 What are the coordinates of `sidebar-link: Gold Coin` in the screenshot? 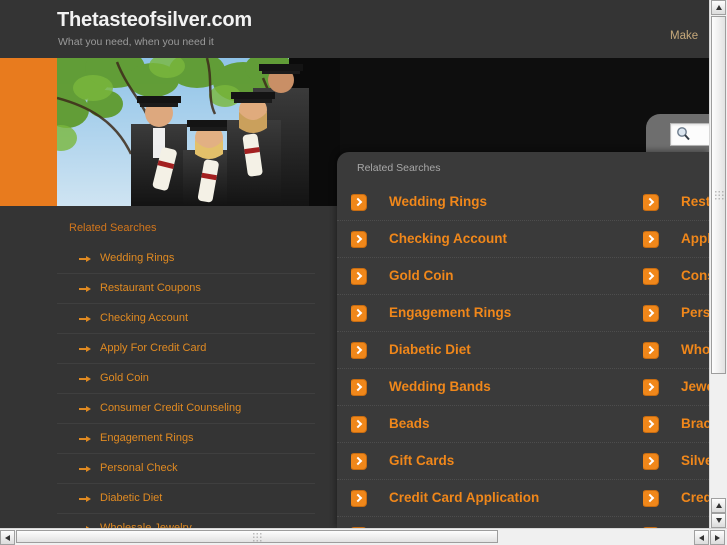 It's located at (186, 379).